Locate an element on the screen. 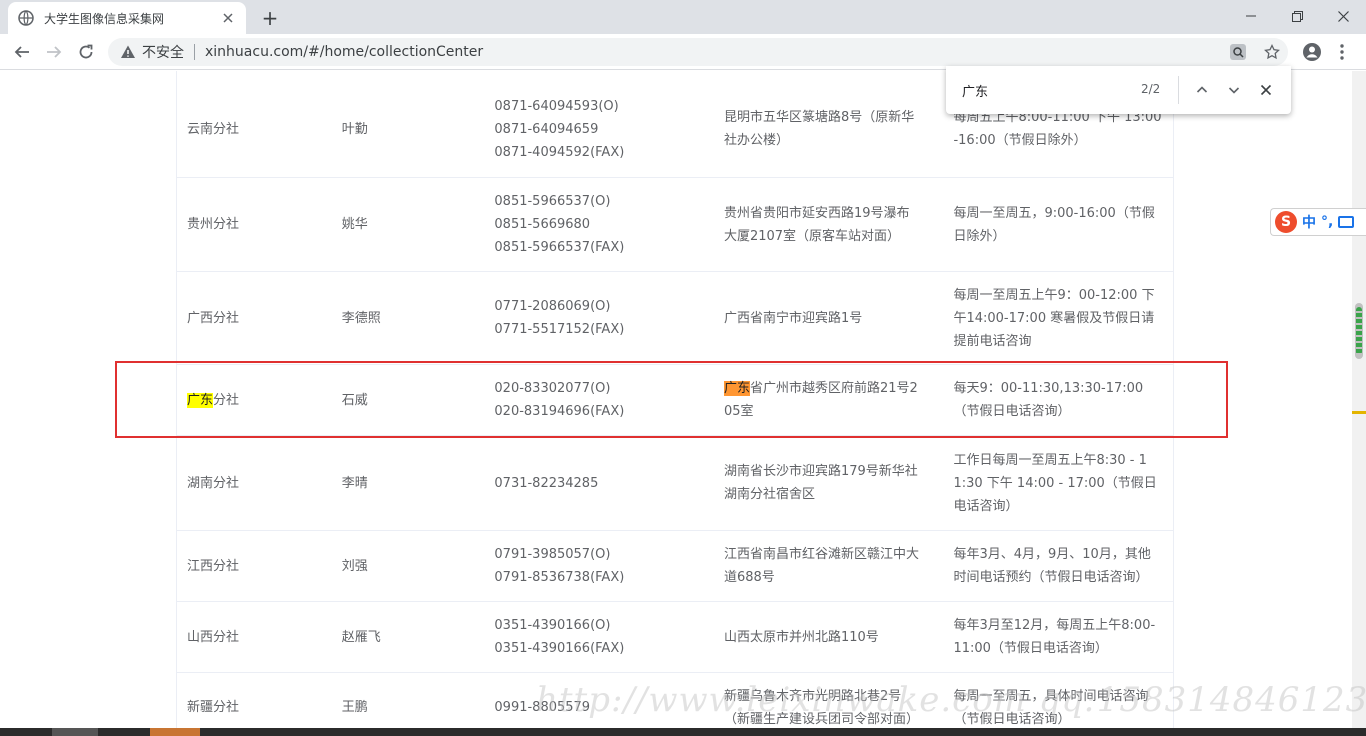 This screenshot has height=736, width=1366. branch-suffix: 分社 is located at coordinates (226, 400).